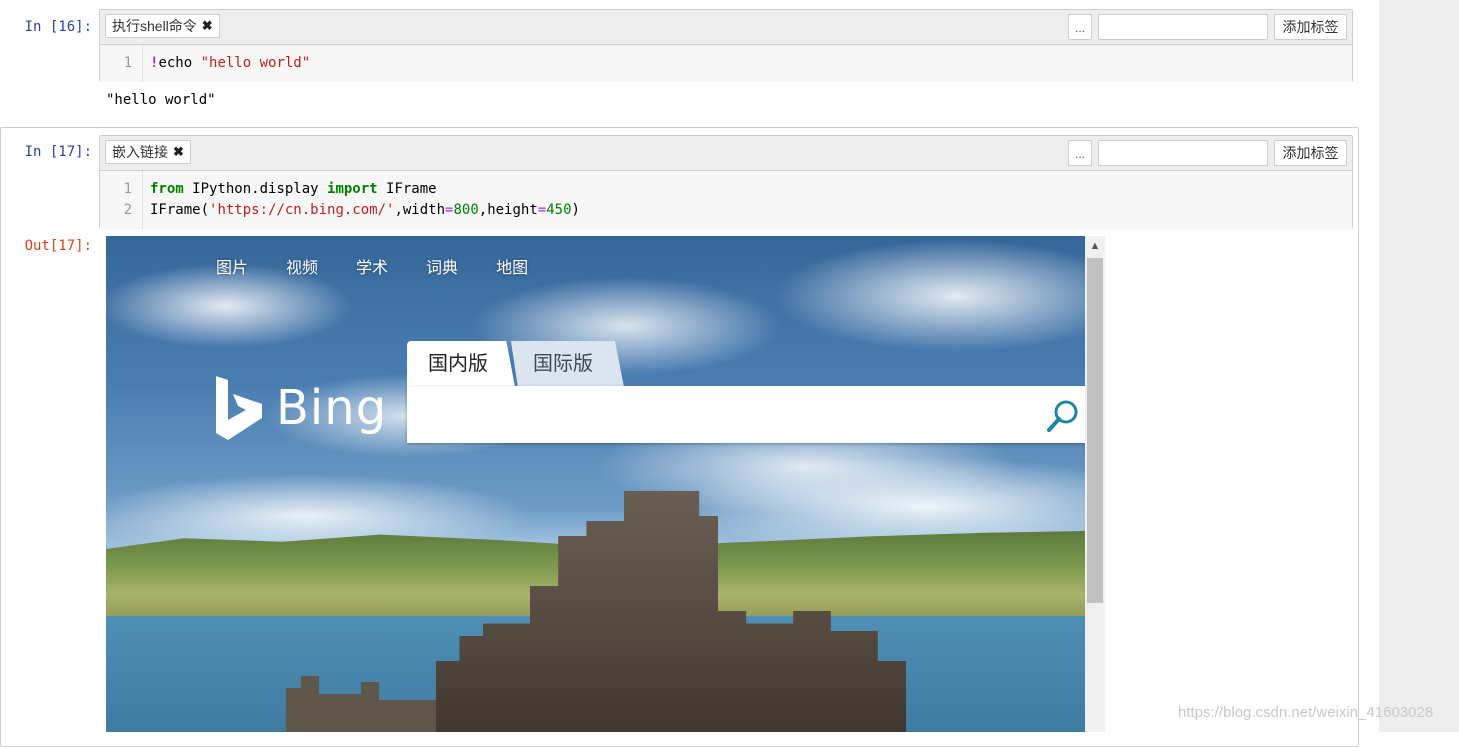 The width and height of the screenshot is (1459, 747). What do you see at coordinates (726, 27) in the screenshot?
I see `celltoolbar: 执行shell命令 ✖ ... 添加标签` at bounding box center [726, 27].